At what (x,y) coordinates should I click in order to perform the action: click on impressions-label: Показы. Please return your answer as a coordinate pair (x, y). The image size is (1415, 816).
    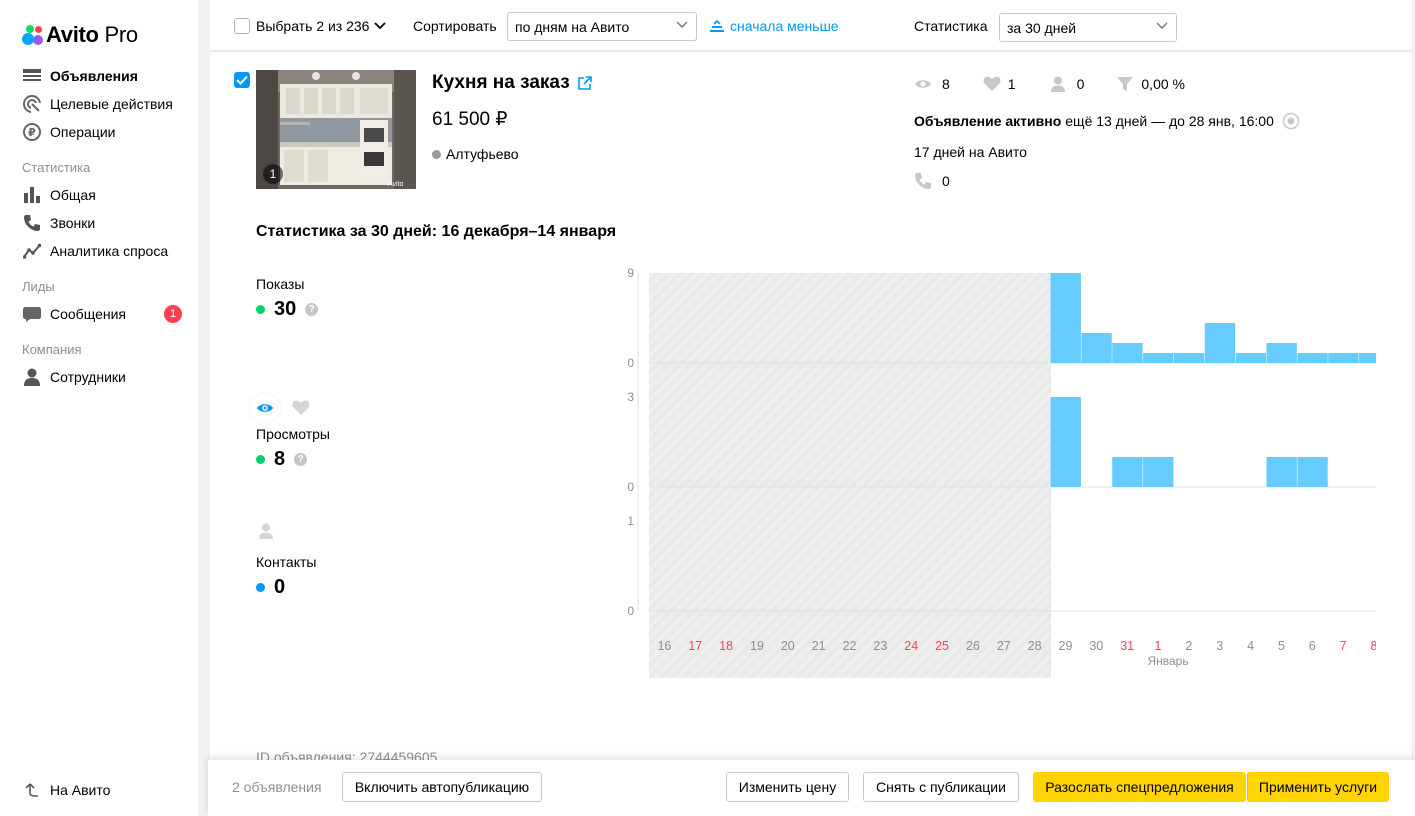
    Looking at the image, I should click on (280, 284).